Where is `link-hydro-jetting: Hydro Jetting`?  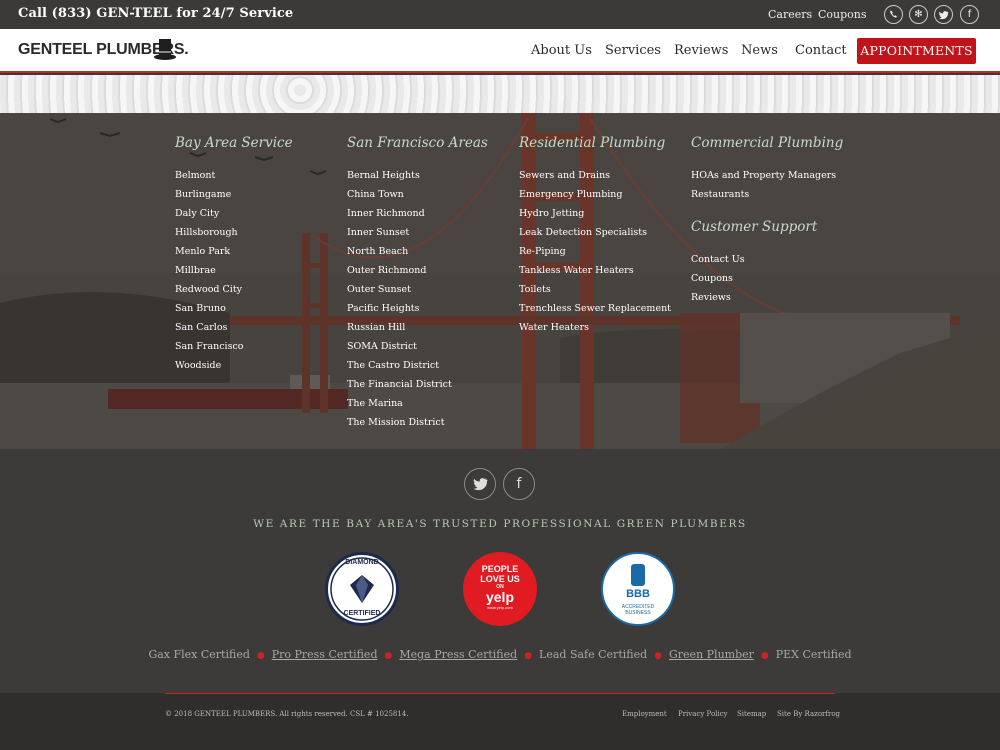 link-hydro-jetting: Hydro Jetting is located at coordinates (551, 213).